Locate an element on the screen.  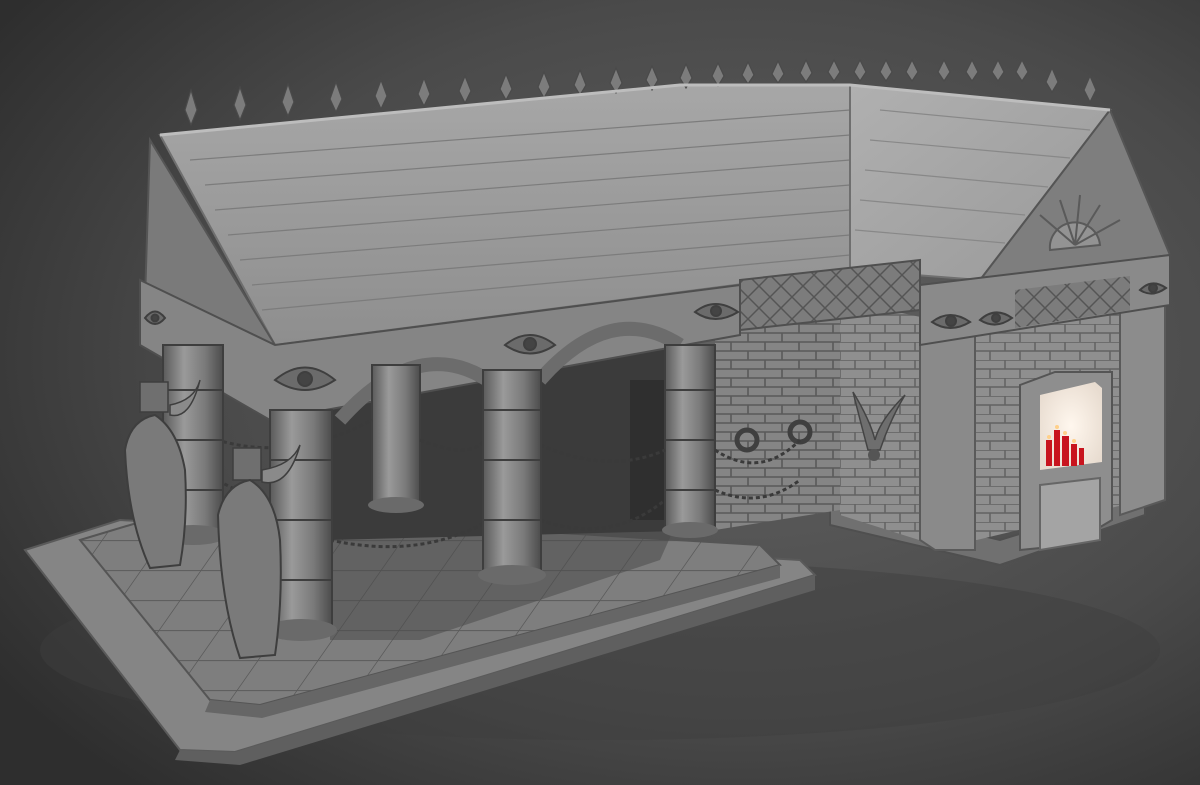
fireplace-ash-box is located at coordinates (1070, 514).